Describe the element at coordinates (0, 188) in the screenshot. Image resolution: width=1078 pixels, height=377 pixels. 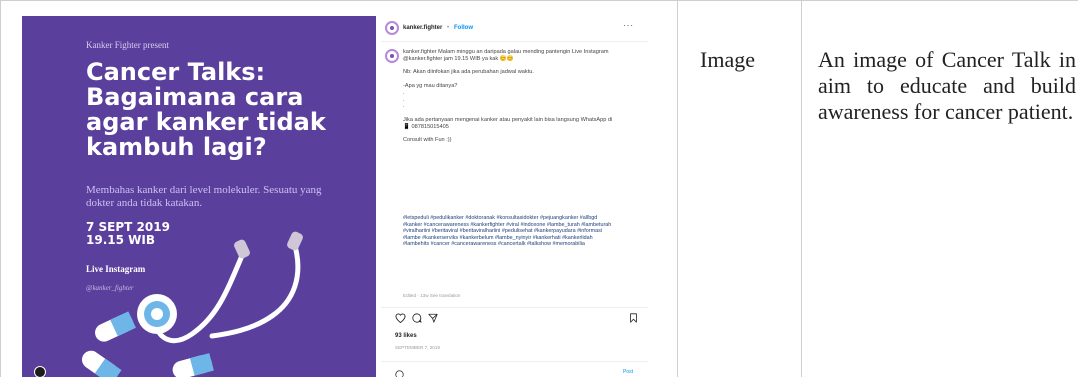
I see `table-border-left` at that location.